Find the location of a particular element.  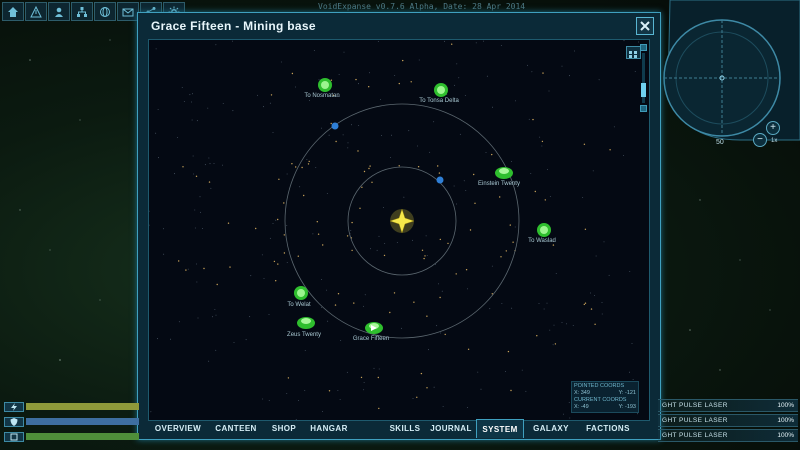

tab-canteen: CANTEEN is located at coordinates (236, 428).